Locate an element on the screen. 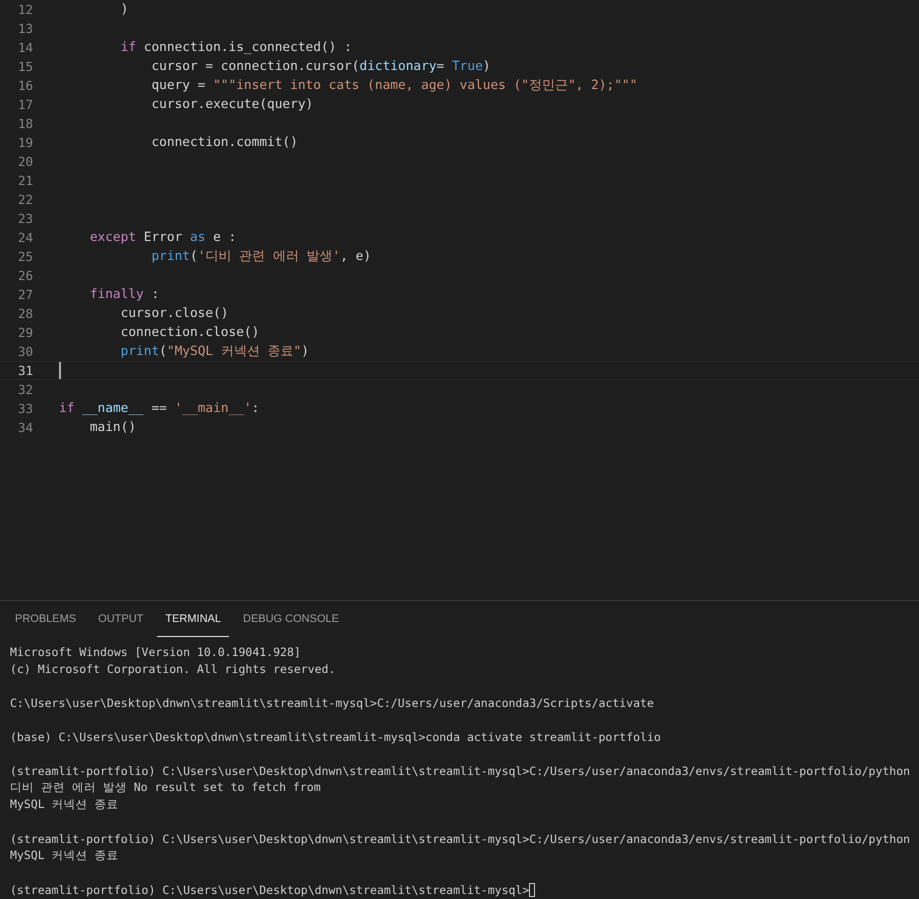 Image resolution: width=919 pixels, height=899 pixels. line-number: 27 is located at coordinates (24, 294).